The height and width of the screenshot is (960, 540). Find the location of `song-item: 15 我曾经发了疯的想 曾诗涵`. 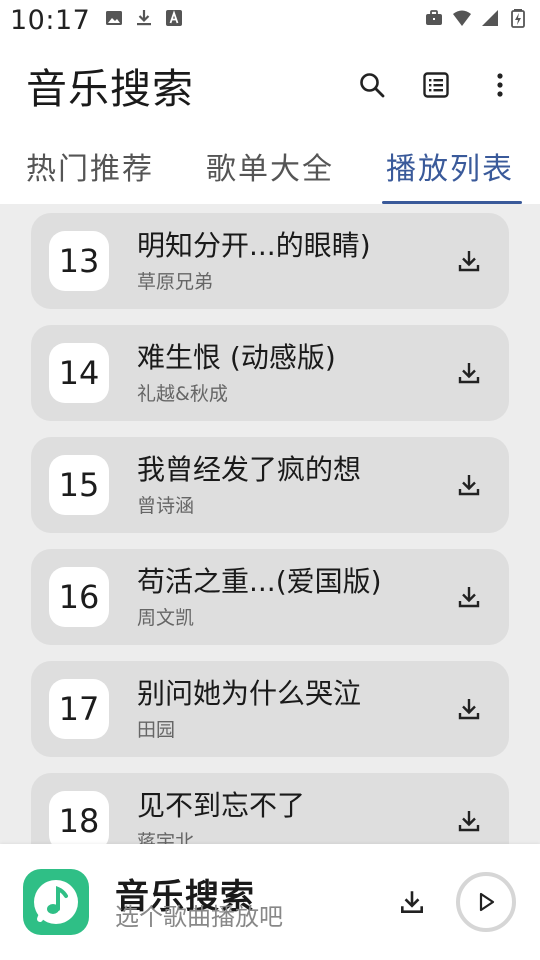

song-item: 15 我曾经发了疯的想 曾诗涵 is located at coordinates (270, 485).